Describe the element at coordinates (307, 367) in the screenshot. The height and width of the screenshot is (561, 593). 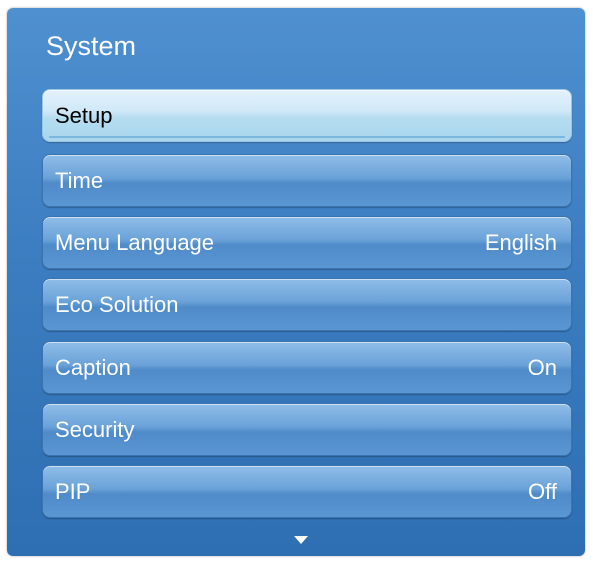
I see `menu-item-caption: Caption On` at that location.